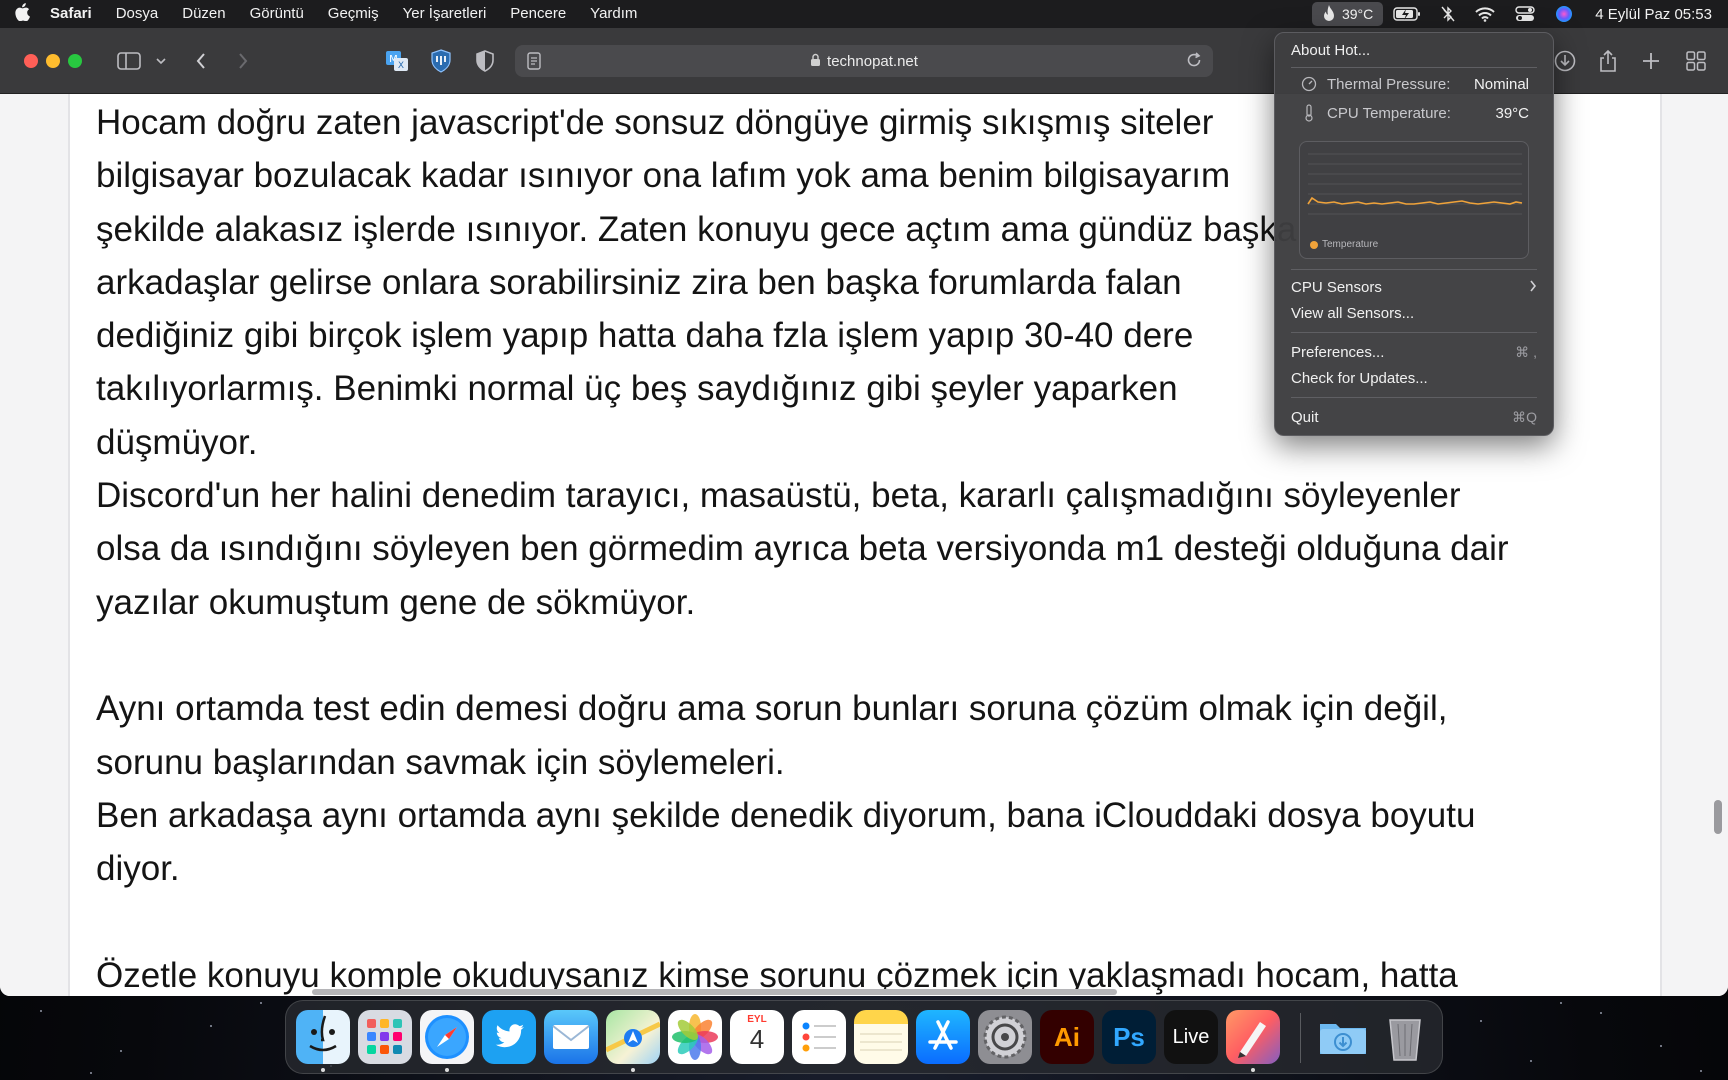 This screenshot has height=1080, width=1728. What do you see at coordinates (1414, 397) in the screenshot?
I see `menu-separator` at bounding box center [1414, 397].